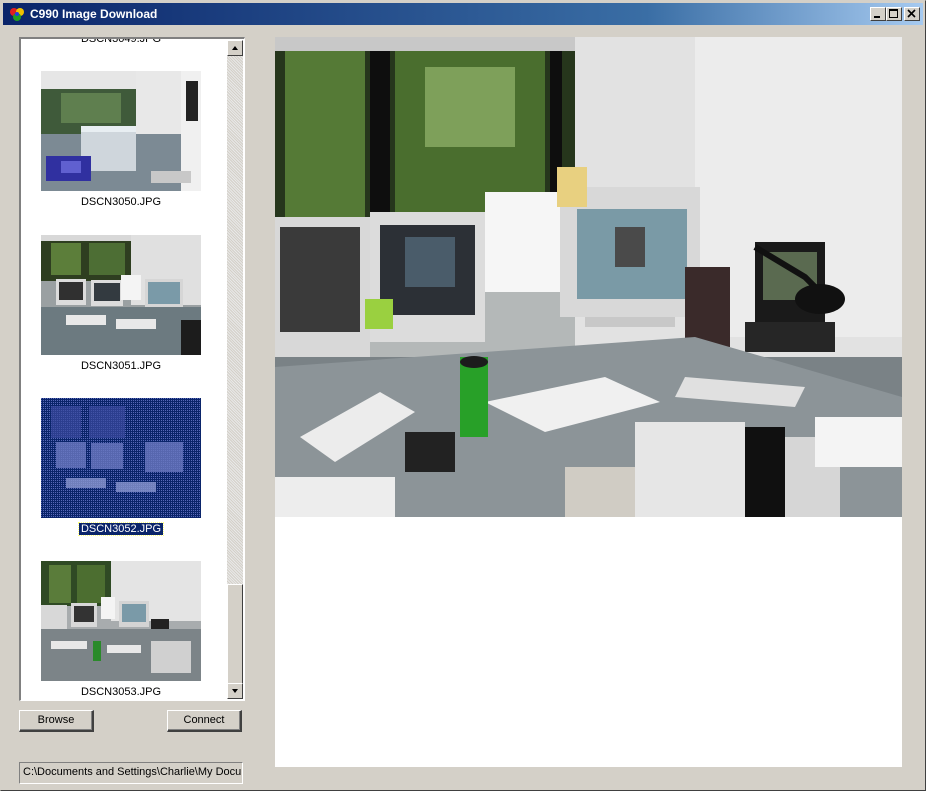 The image size is (926, 791). Describe the element at coordinates (94, 14) in the screenshot. I see `window-title: C990 Image Download` at that location.